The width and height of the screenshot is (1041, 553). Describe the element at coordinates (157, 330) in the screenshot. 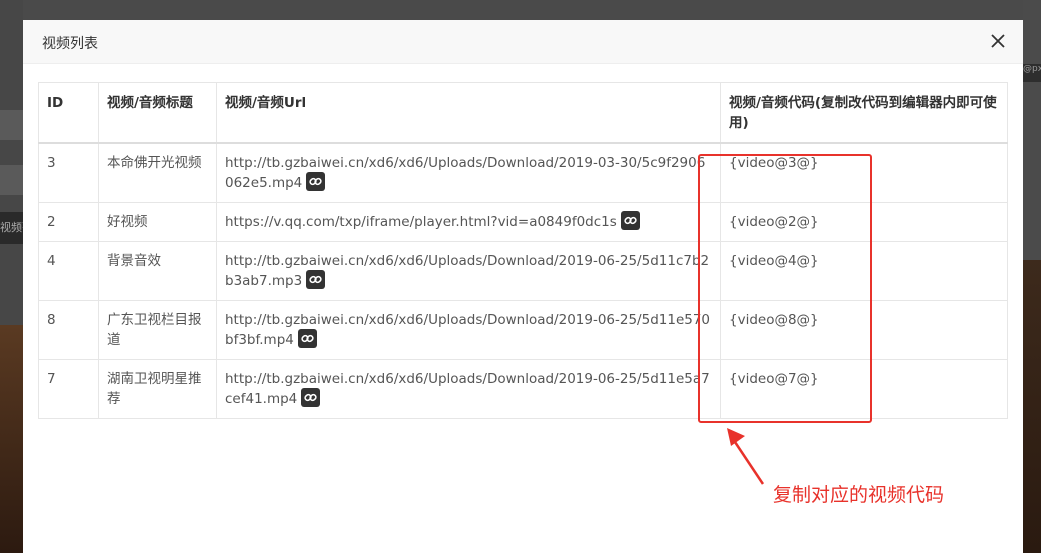

I see `cell-title: 广东卫视栏目报道` at that location.